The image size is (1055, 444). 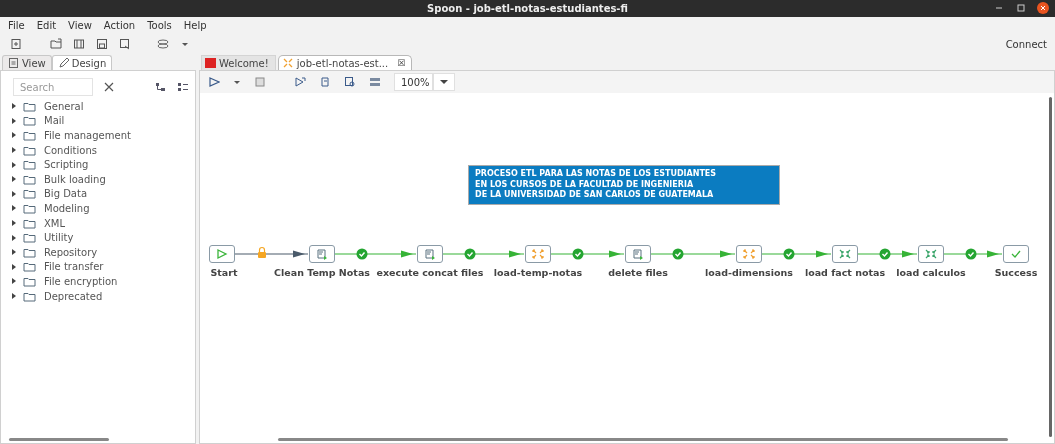 I want to click on save-icon, so click(x=102, y=44).